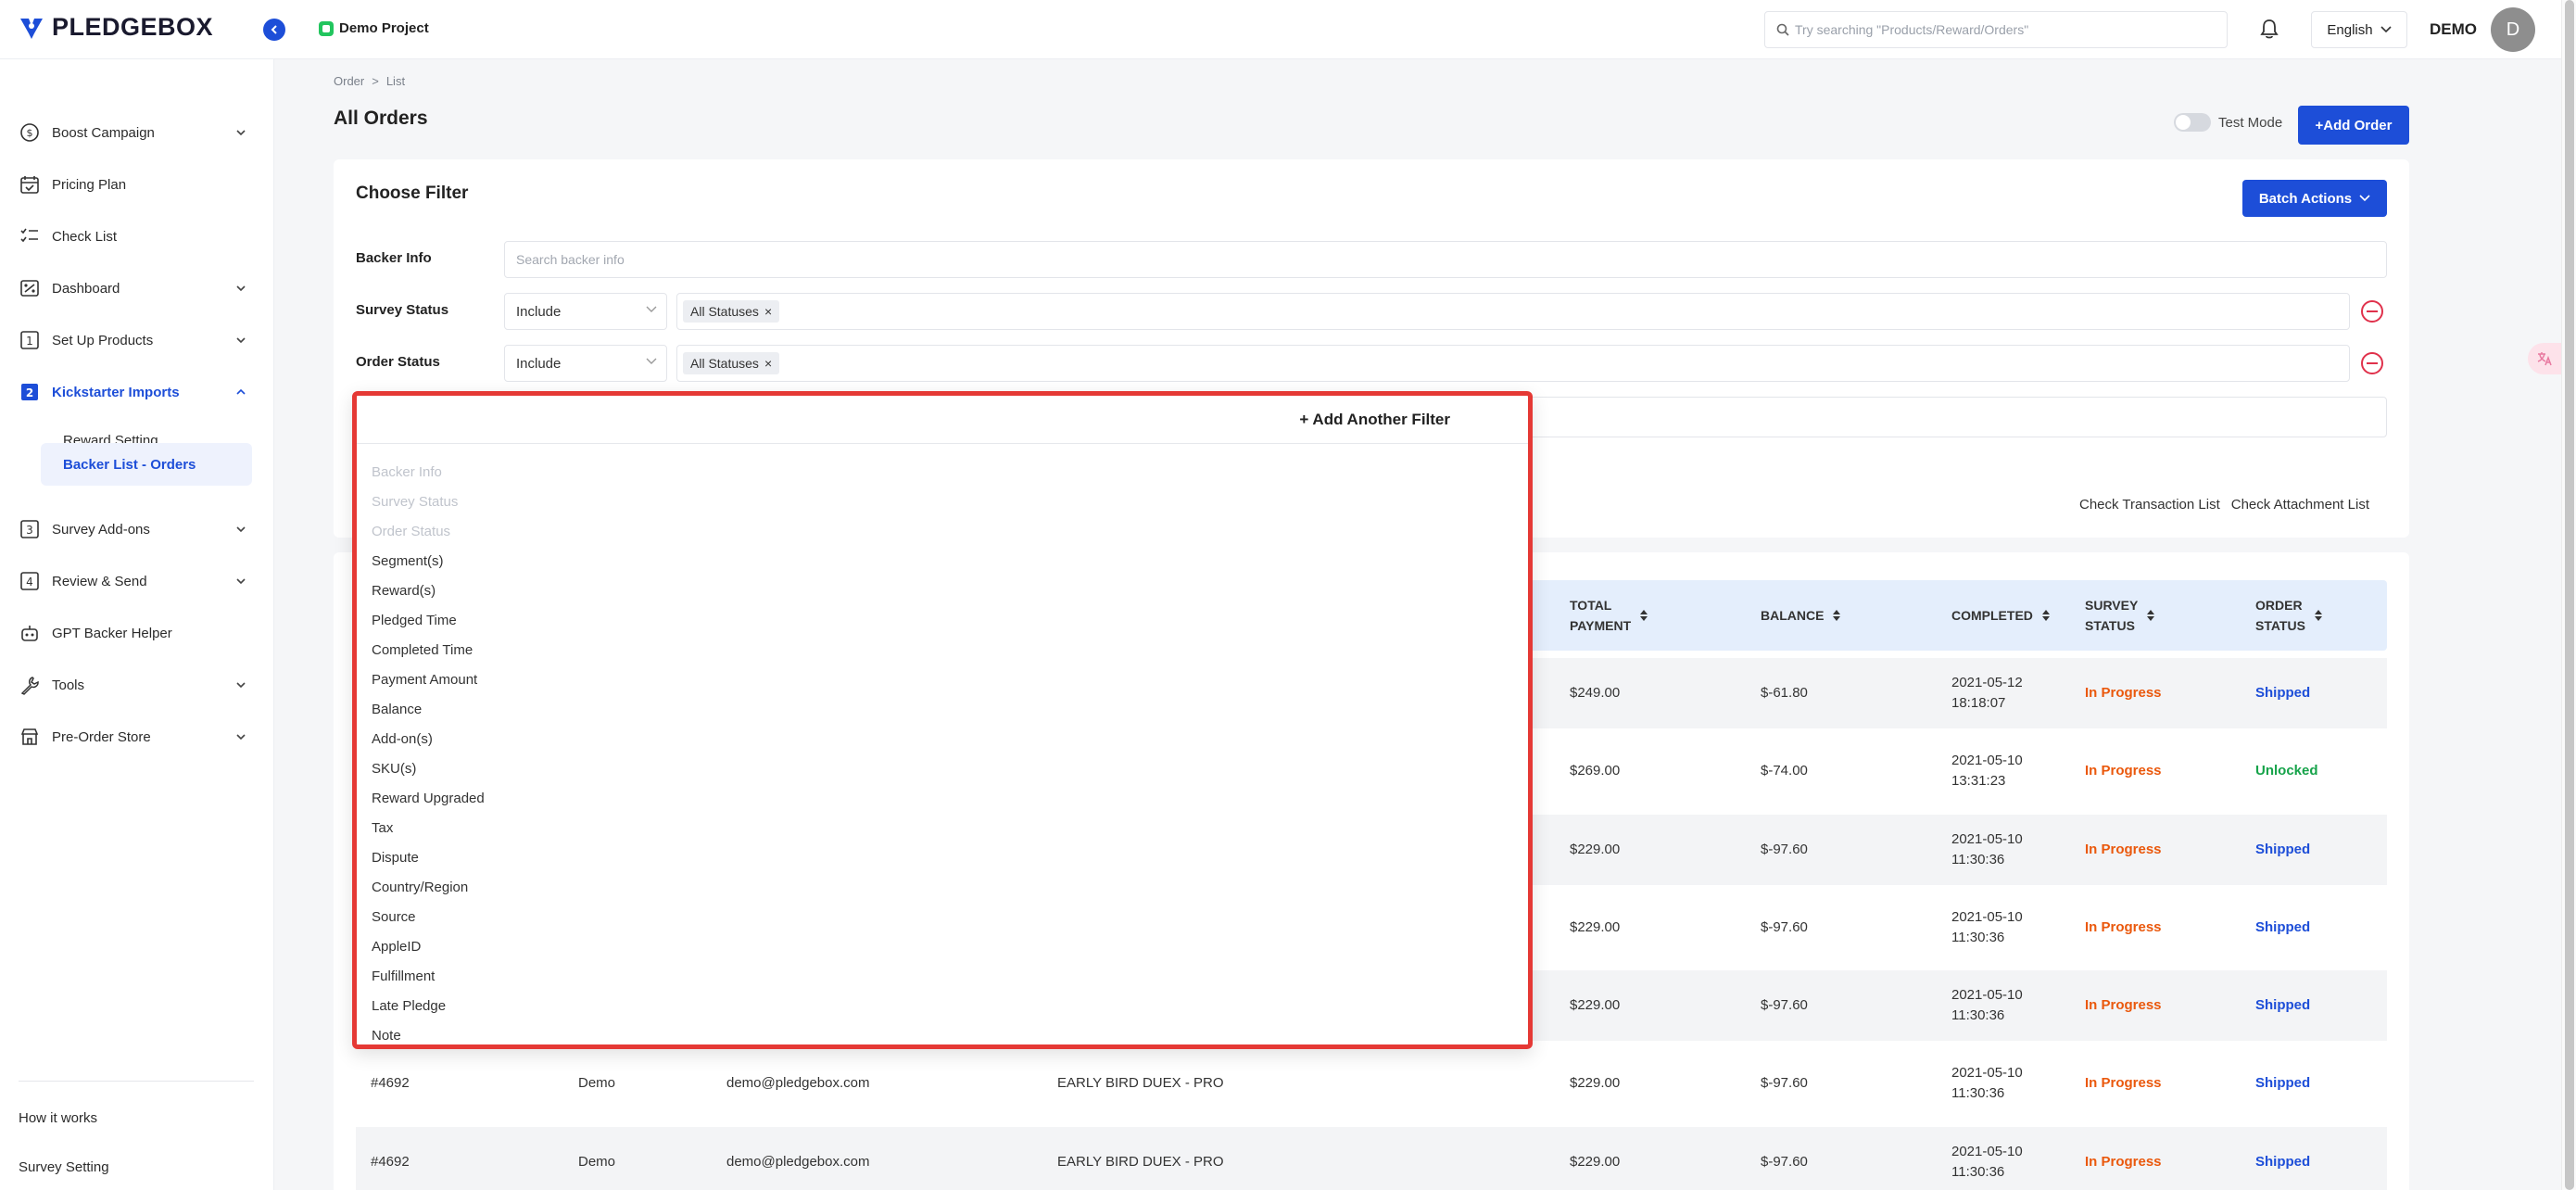 This screenshot has width=2576, height=1190. What do you see at coordinates (428, 738) in the screenshot?
I see `filter-option-add-ons: Add-on(s)` at bounding box center [428, 738].